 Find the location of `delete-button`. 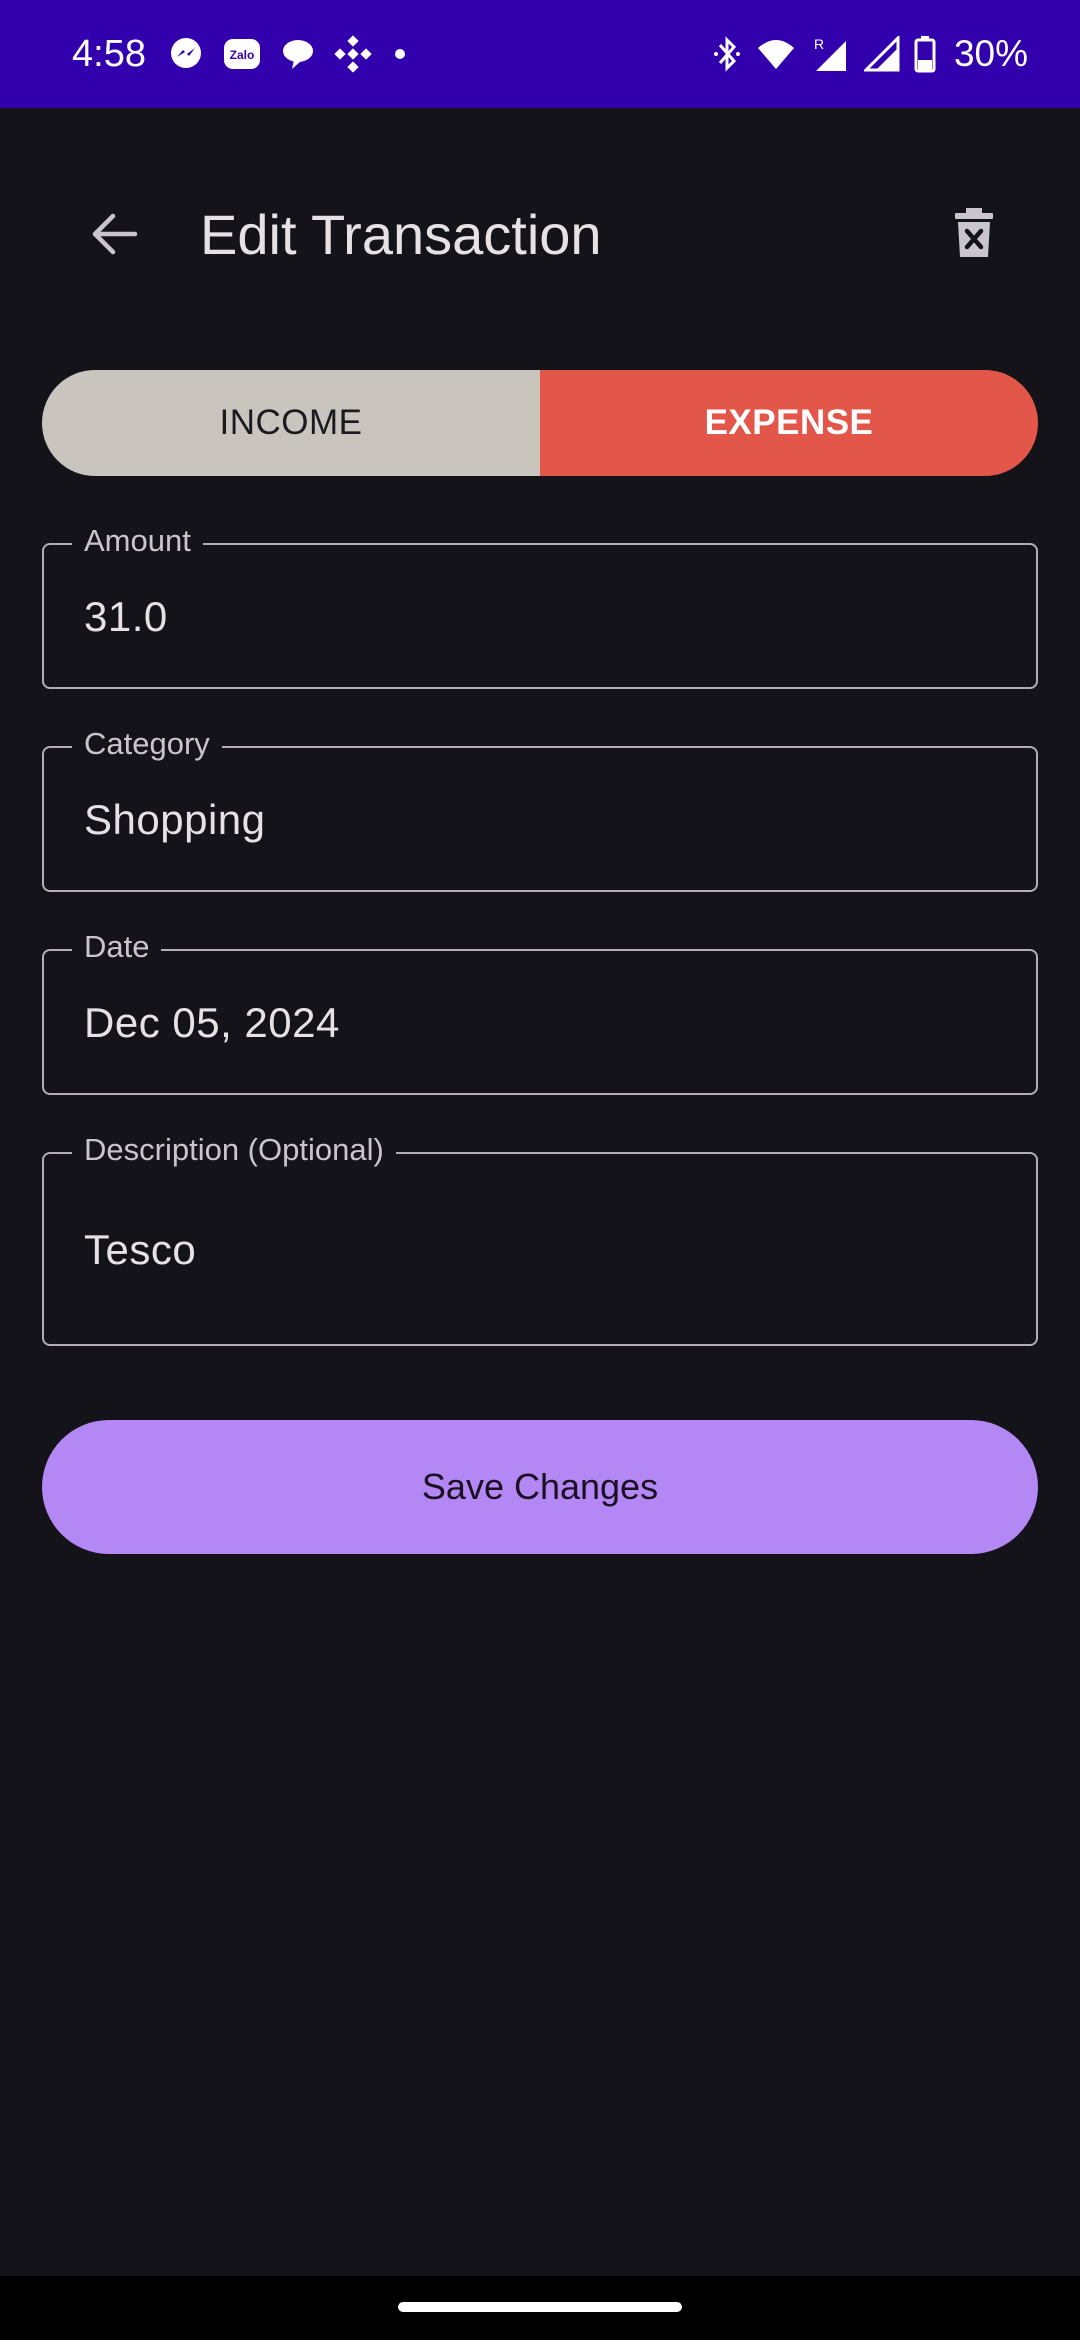

delete-button is located at coordinates (974, 235).